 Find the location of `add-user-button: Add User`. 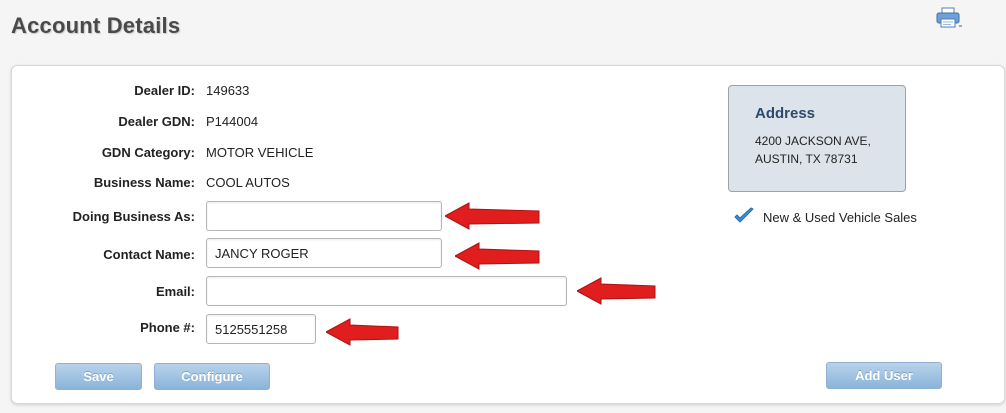

add-user-button: Add User is located at coordinates (884, 375).